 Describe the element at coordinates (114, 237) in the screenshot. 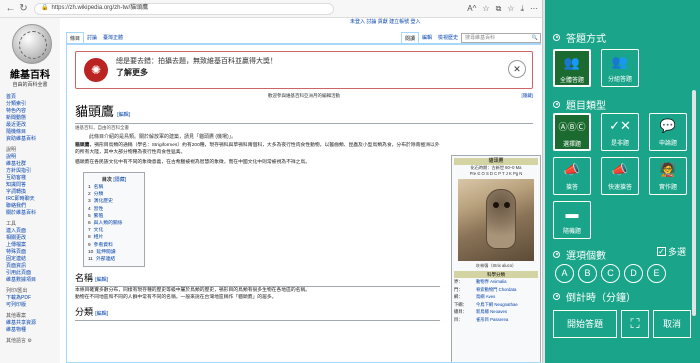

I see `toc-entry: 8 相片` at that location.